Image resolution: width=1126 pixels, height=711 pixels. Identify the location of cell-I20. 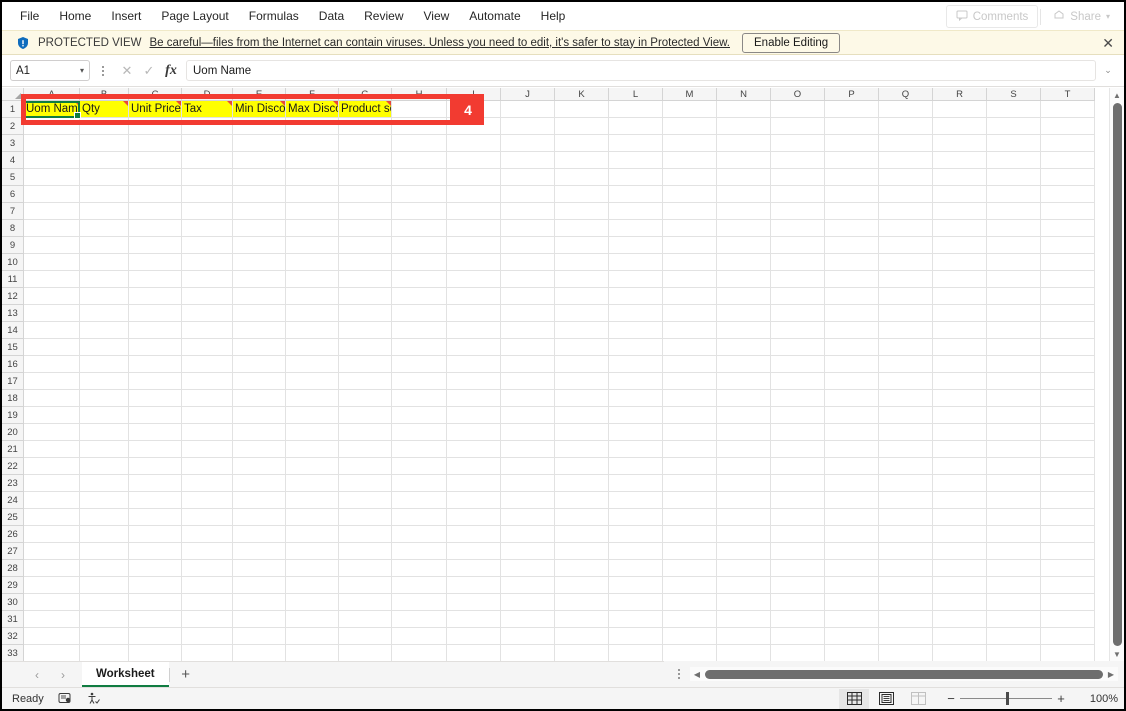
(474, 432).